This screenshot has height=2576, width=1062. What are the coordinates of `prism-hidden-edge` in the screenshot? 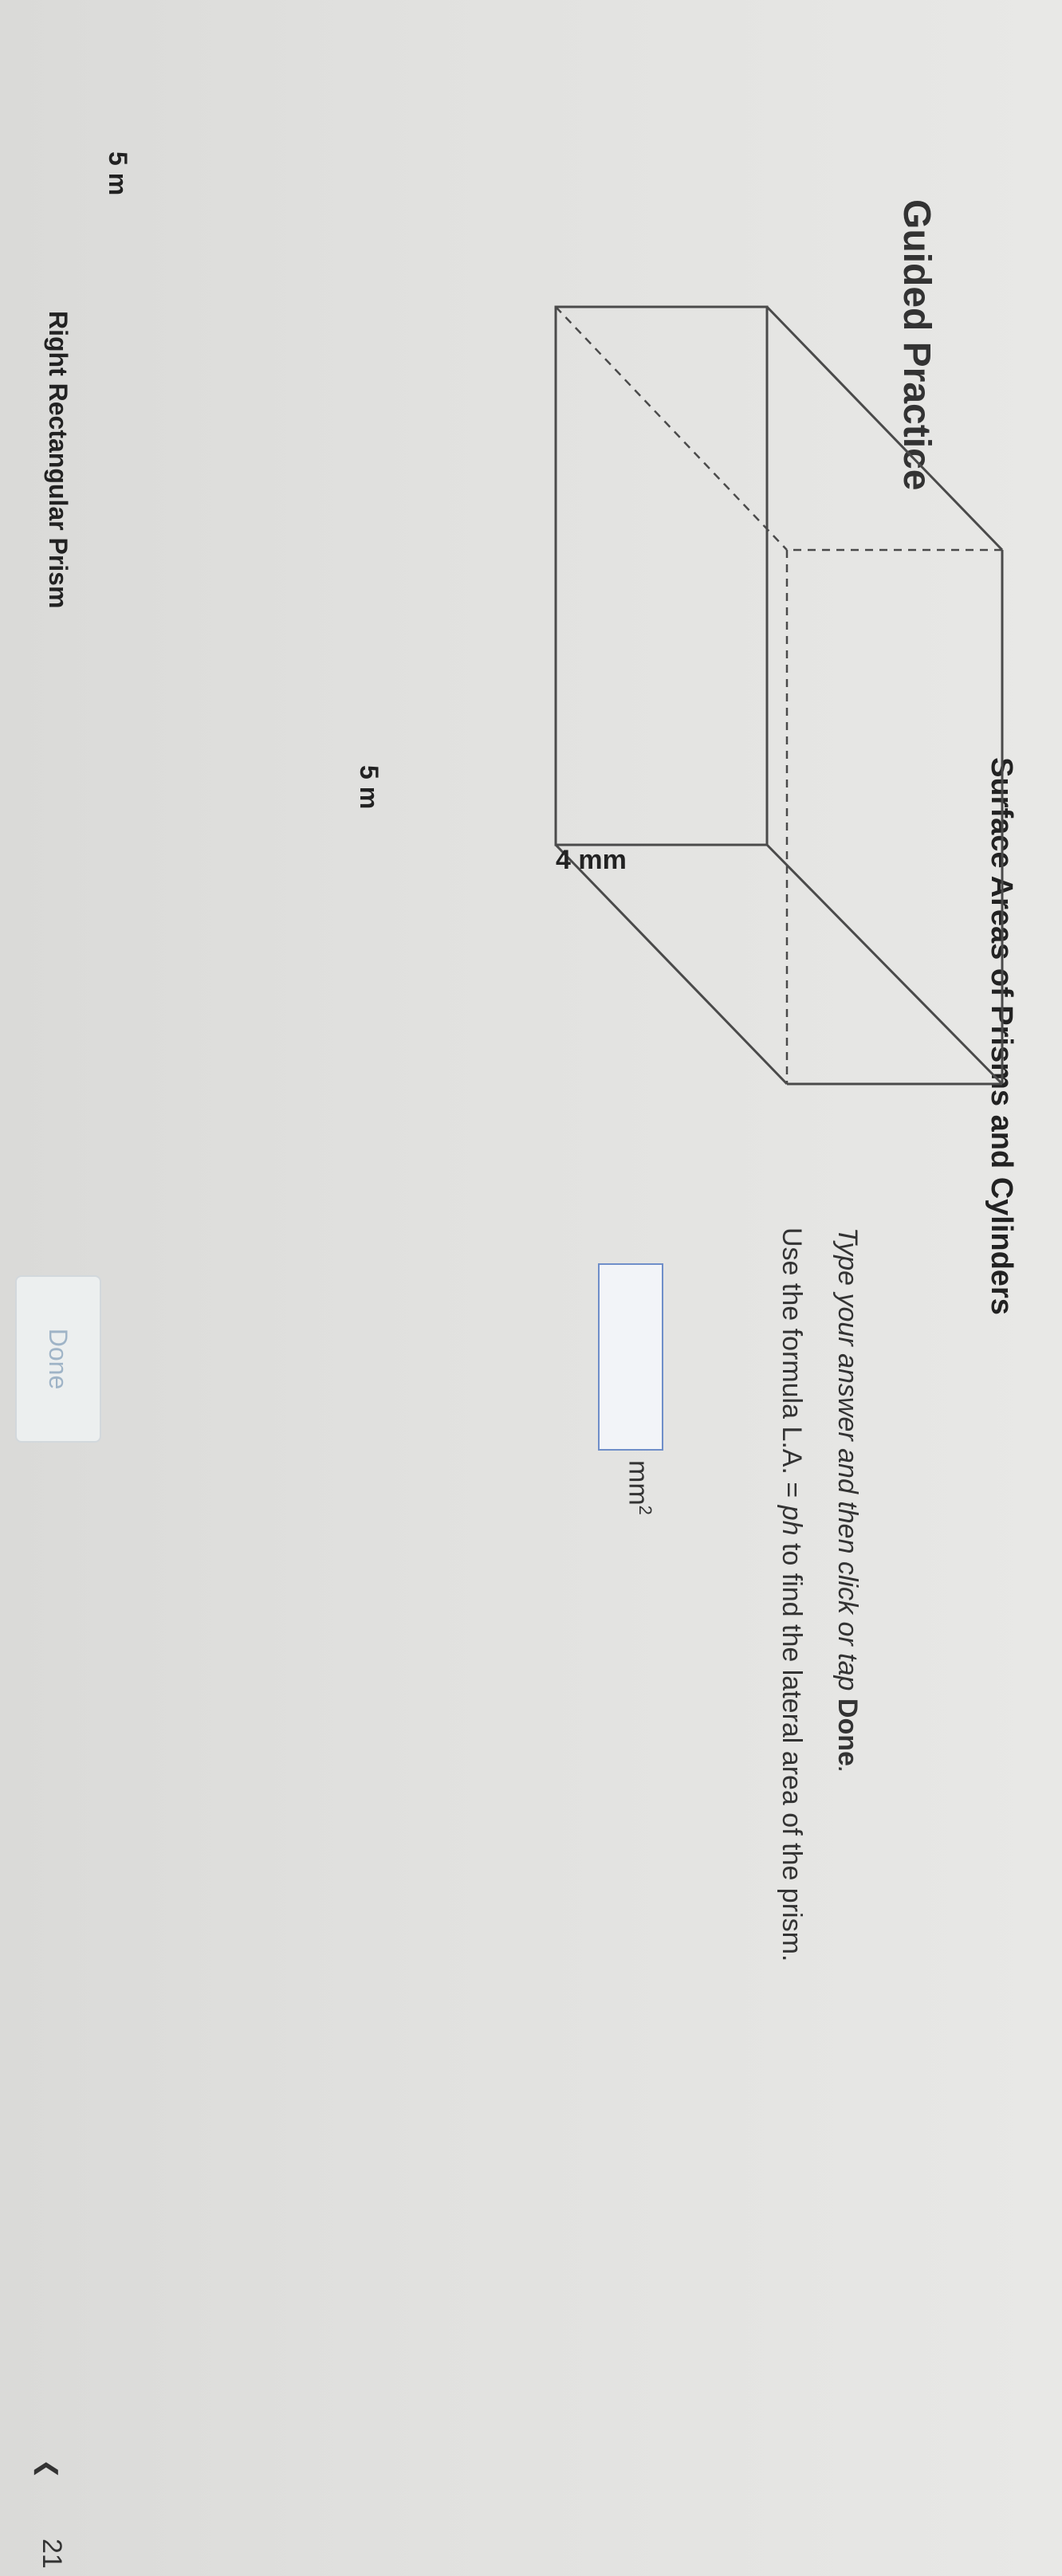 It's located at (671, 428).